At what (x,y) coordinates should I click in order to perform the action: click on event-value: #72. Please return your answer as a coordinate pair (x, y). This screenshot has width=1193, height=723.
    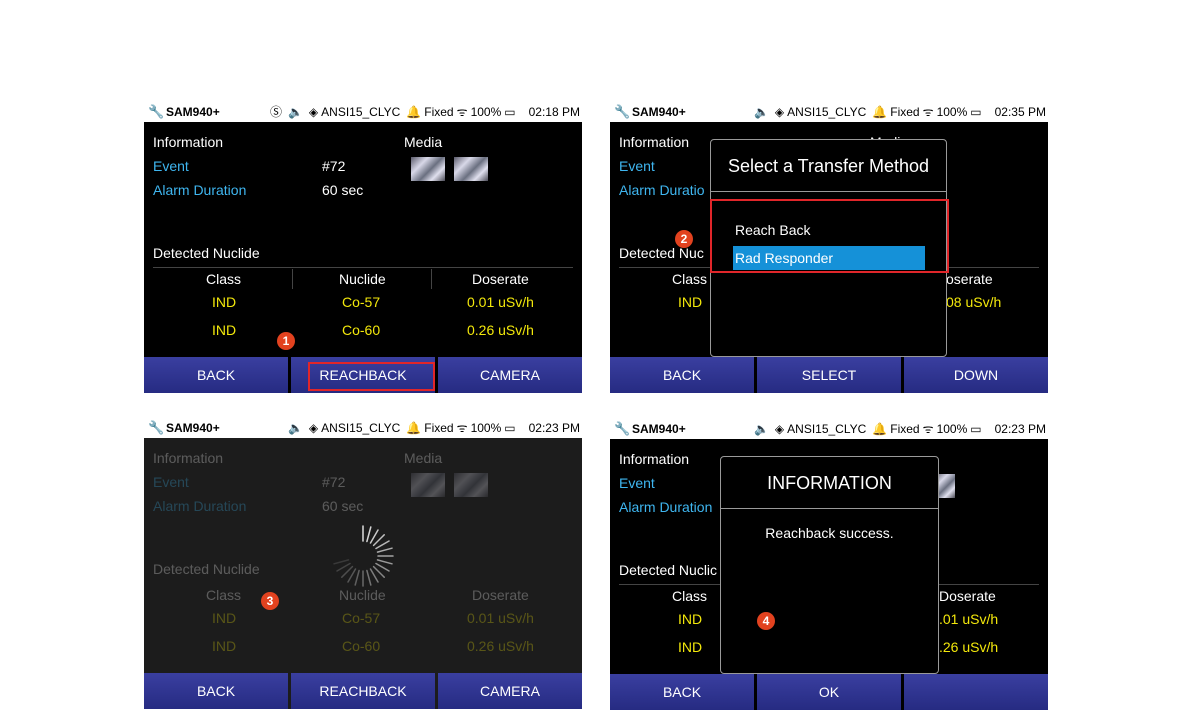
    Looking at the image, I should click on (334, 482).